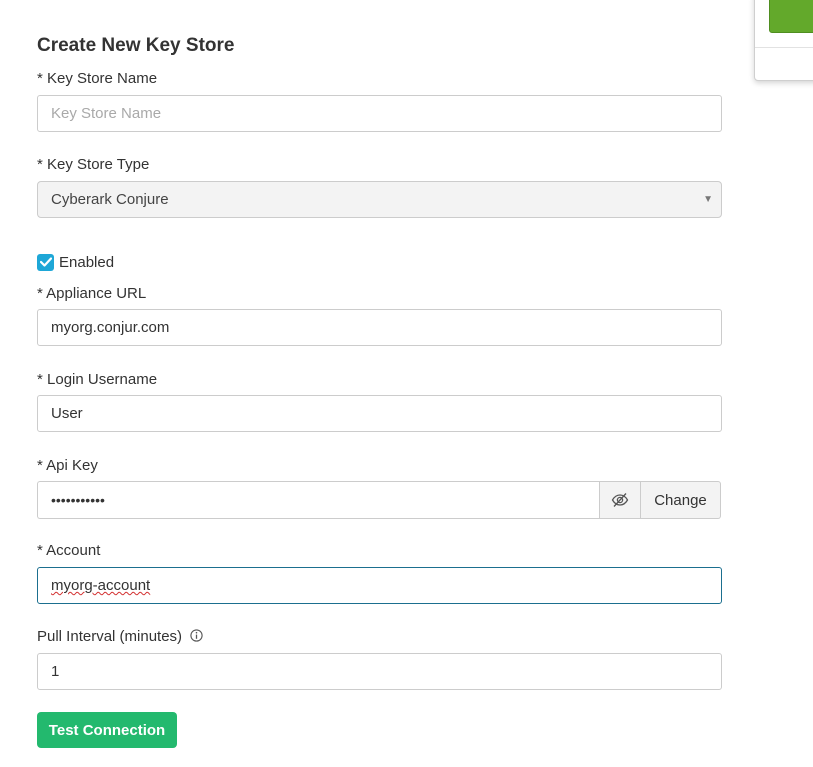  I want to click on check-icon, so click(45, 262).